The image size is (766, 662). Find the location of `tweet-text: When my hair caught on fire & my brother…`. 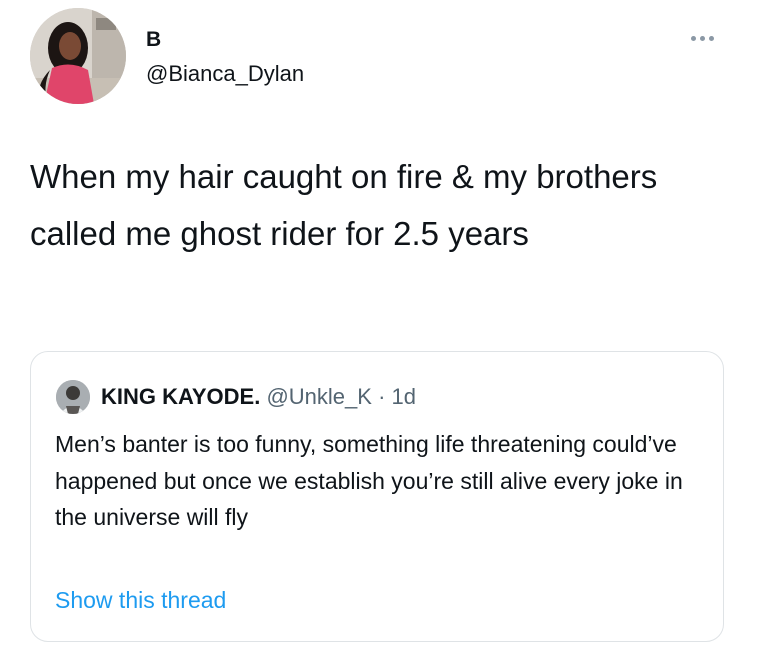

tweet-text: When my hair caught on fire & my brother… is located at coordinates (344, 205).